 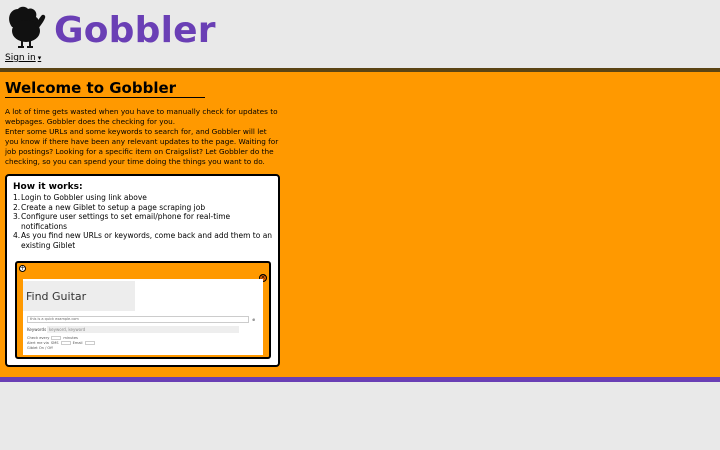 I want to click on alert-sms-field, so click(x=65, y=343).